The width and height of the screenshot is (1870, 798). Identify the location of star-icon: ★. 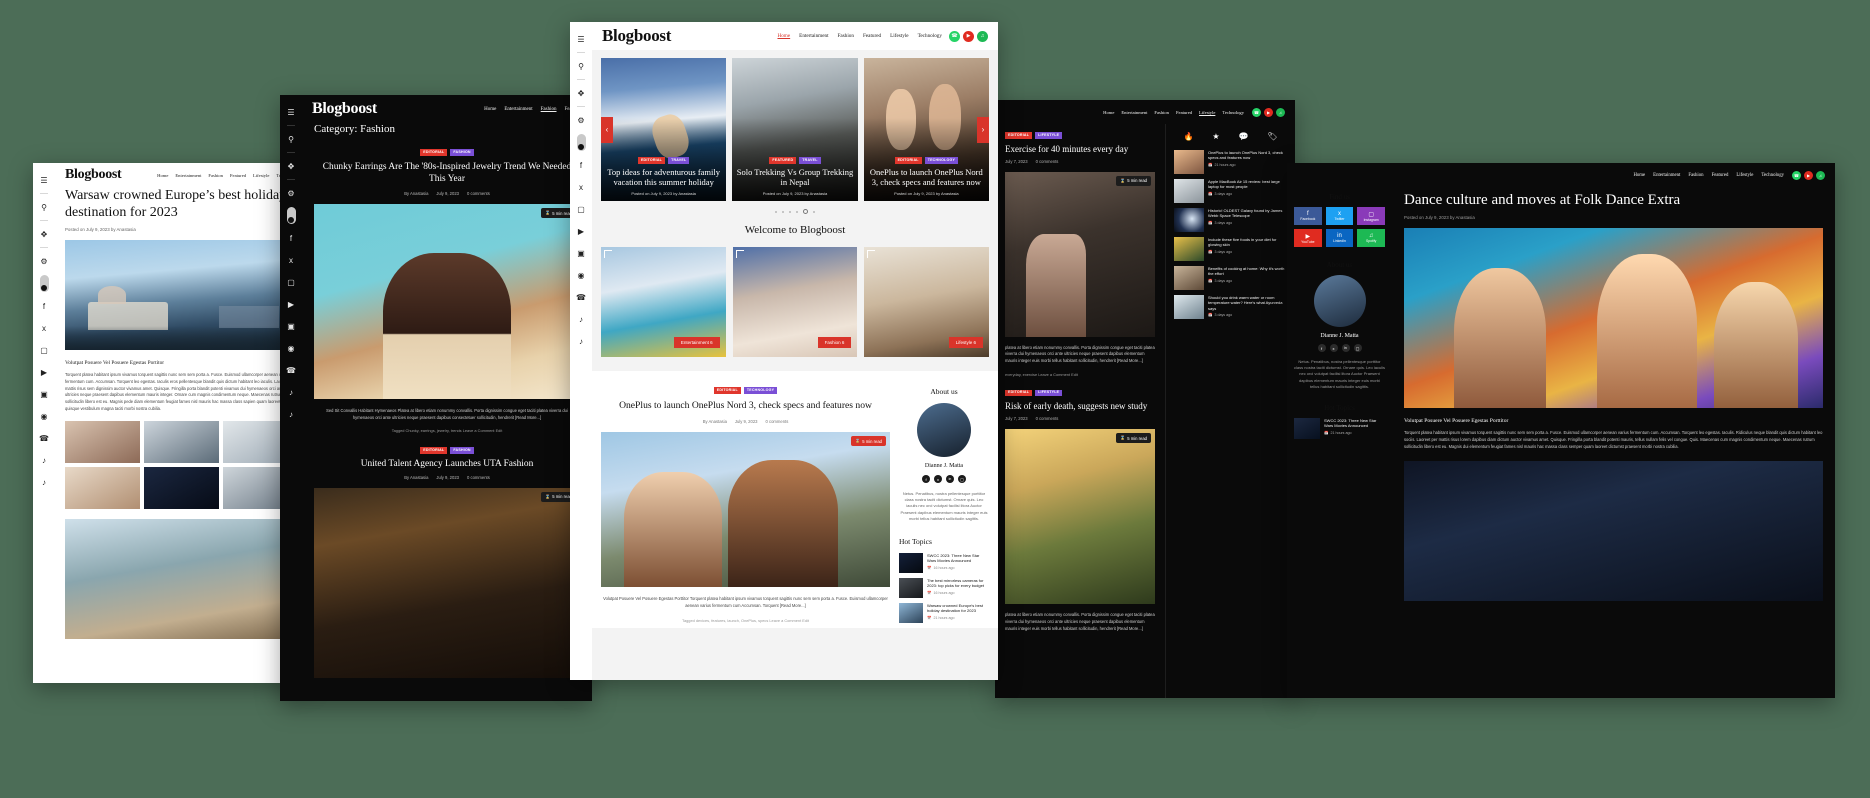
(1215, 136).